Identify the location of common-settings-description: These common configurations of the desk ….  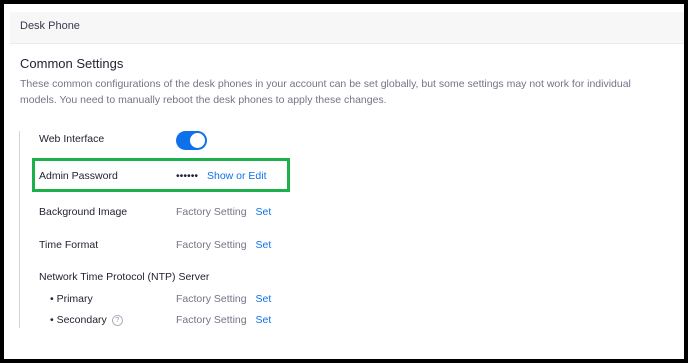
(325, 92).